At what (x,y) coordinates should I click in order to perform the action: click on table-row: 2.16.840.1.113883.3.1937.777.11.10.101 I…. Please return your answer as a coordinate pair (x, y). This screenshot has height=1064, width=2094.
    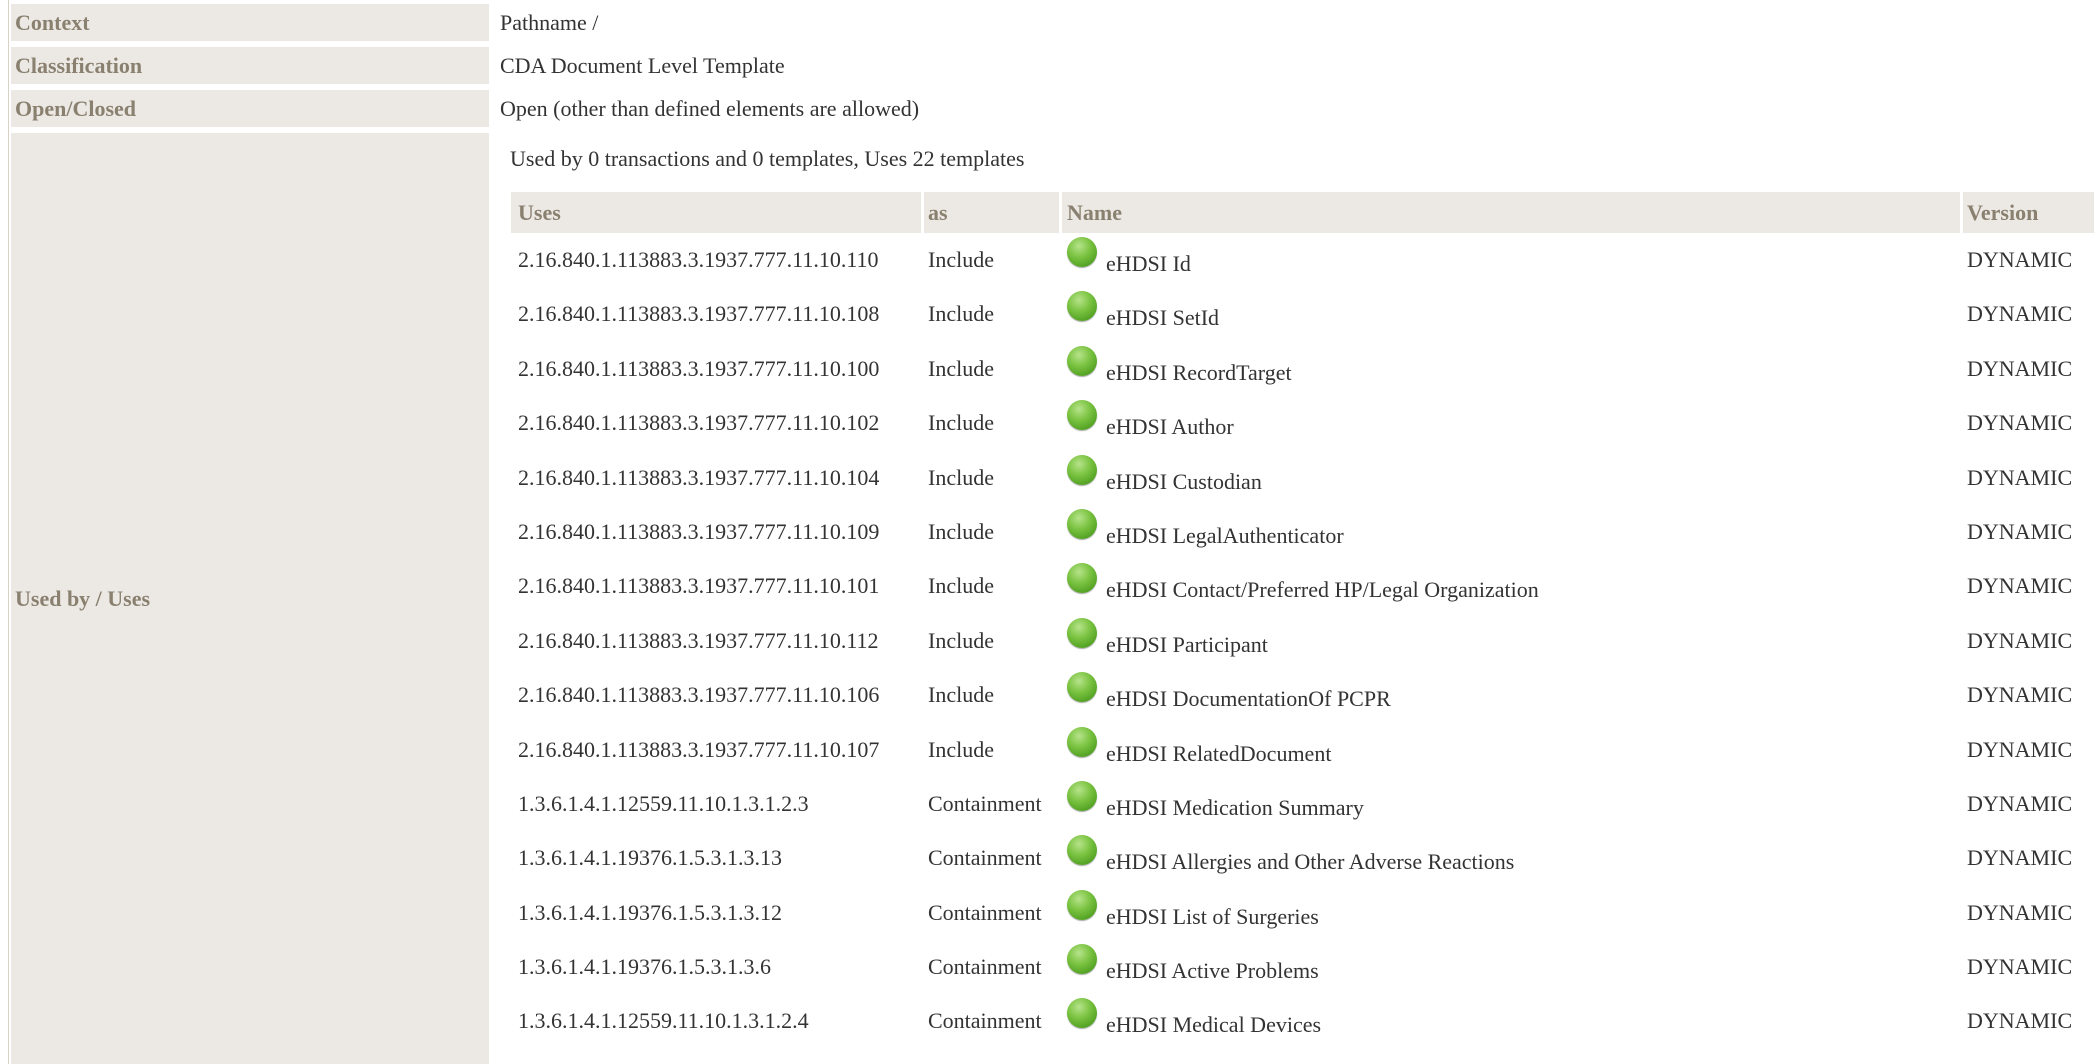
    Looking at the image, I should click on (1302, 590).